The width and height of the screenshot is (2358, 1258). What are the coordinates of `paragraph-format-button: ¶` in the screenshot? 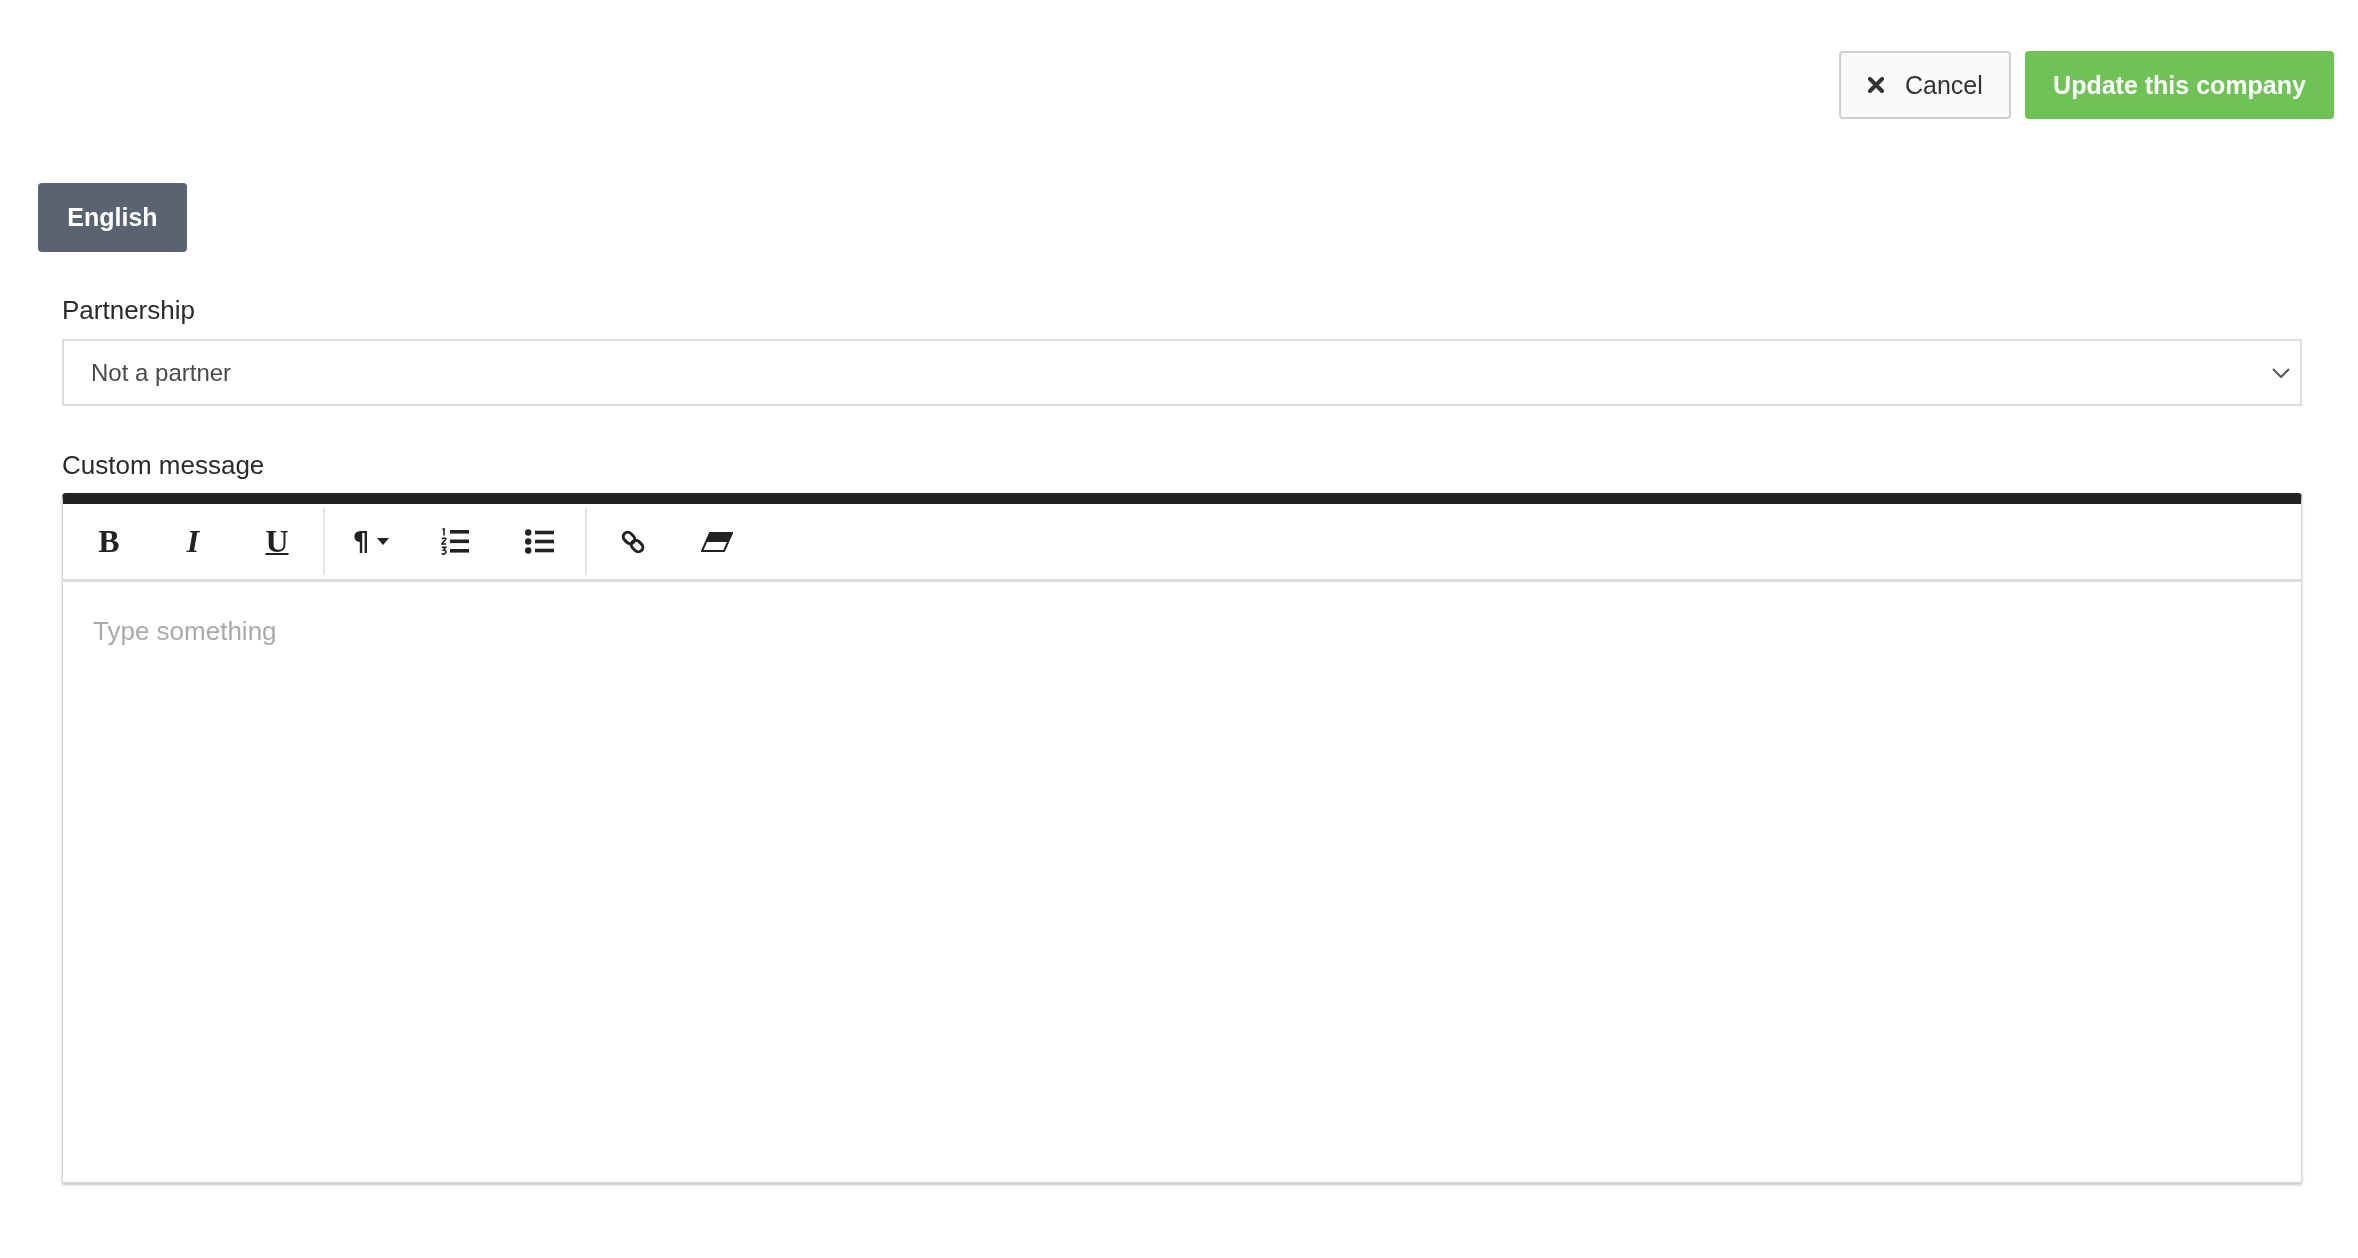 It's located at (371, 541).